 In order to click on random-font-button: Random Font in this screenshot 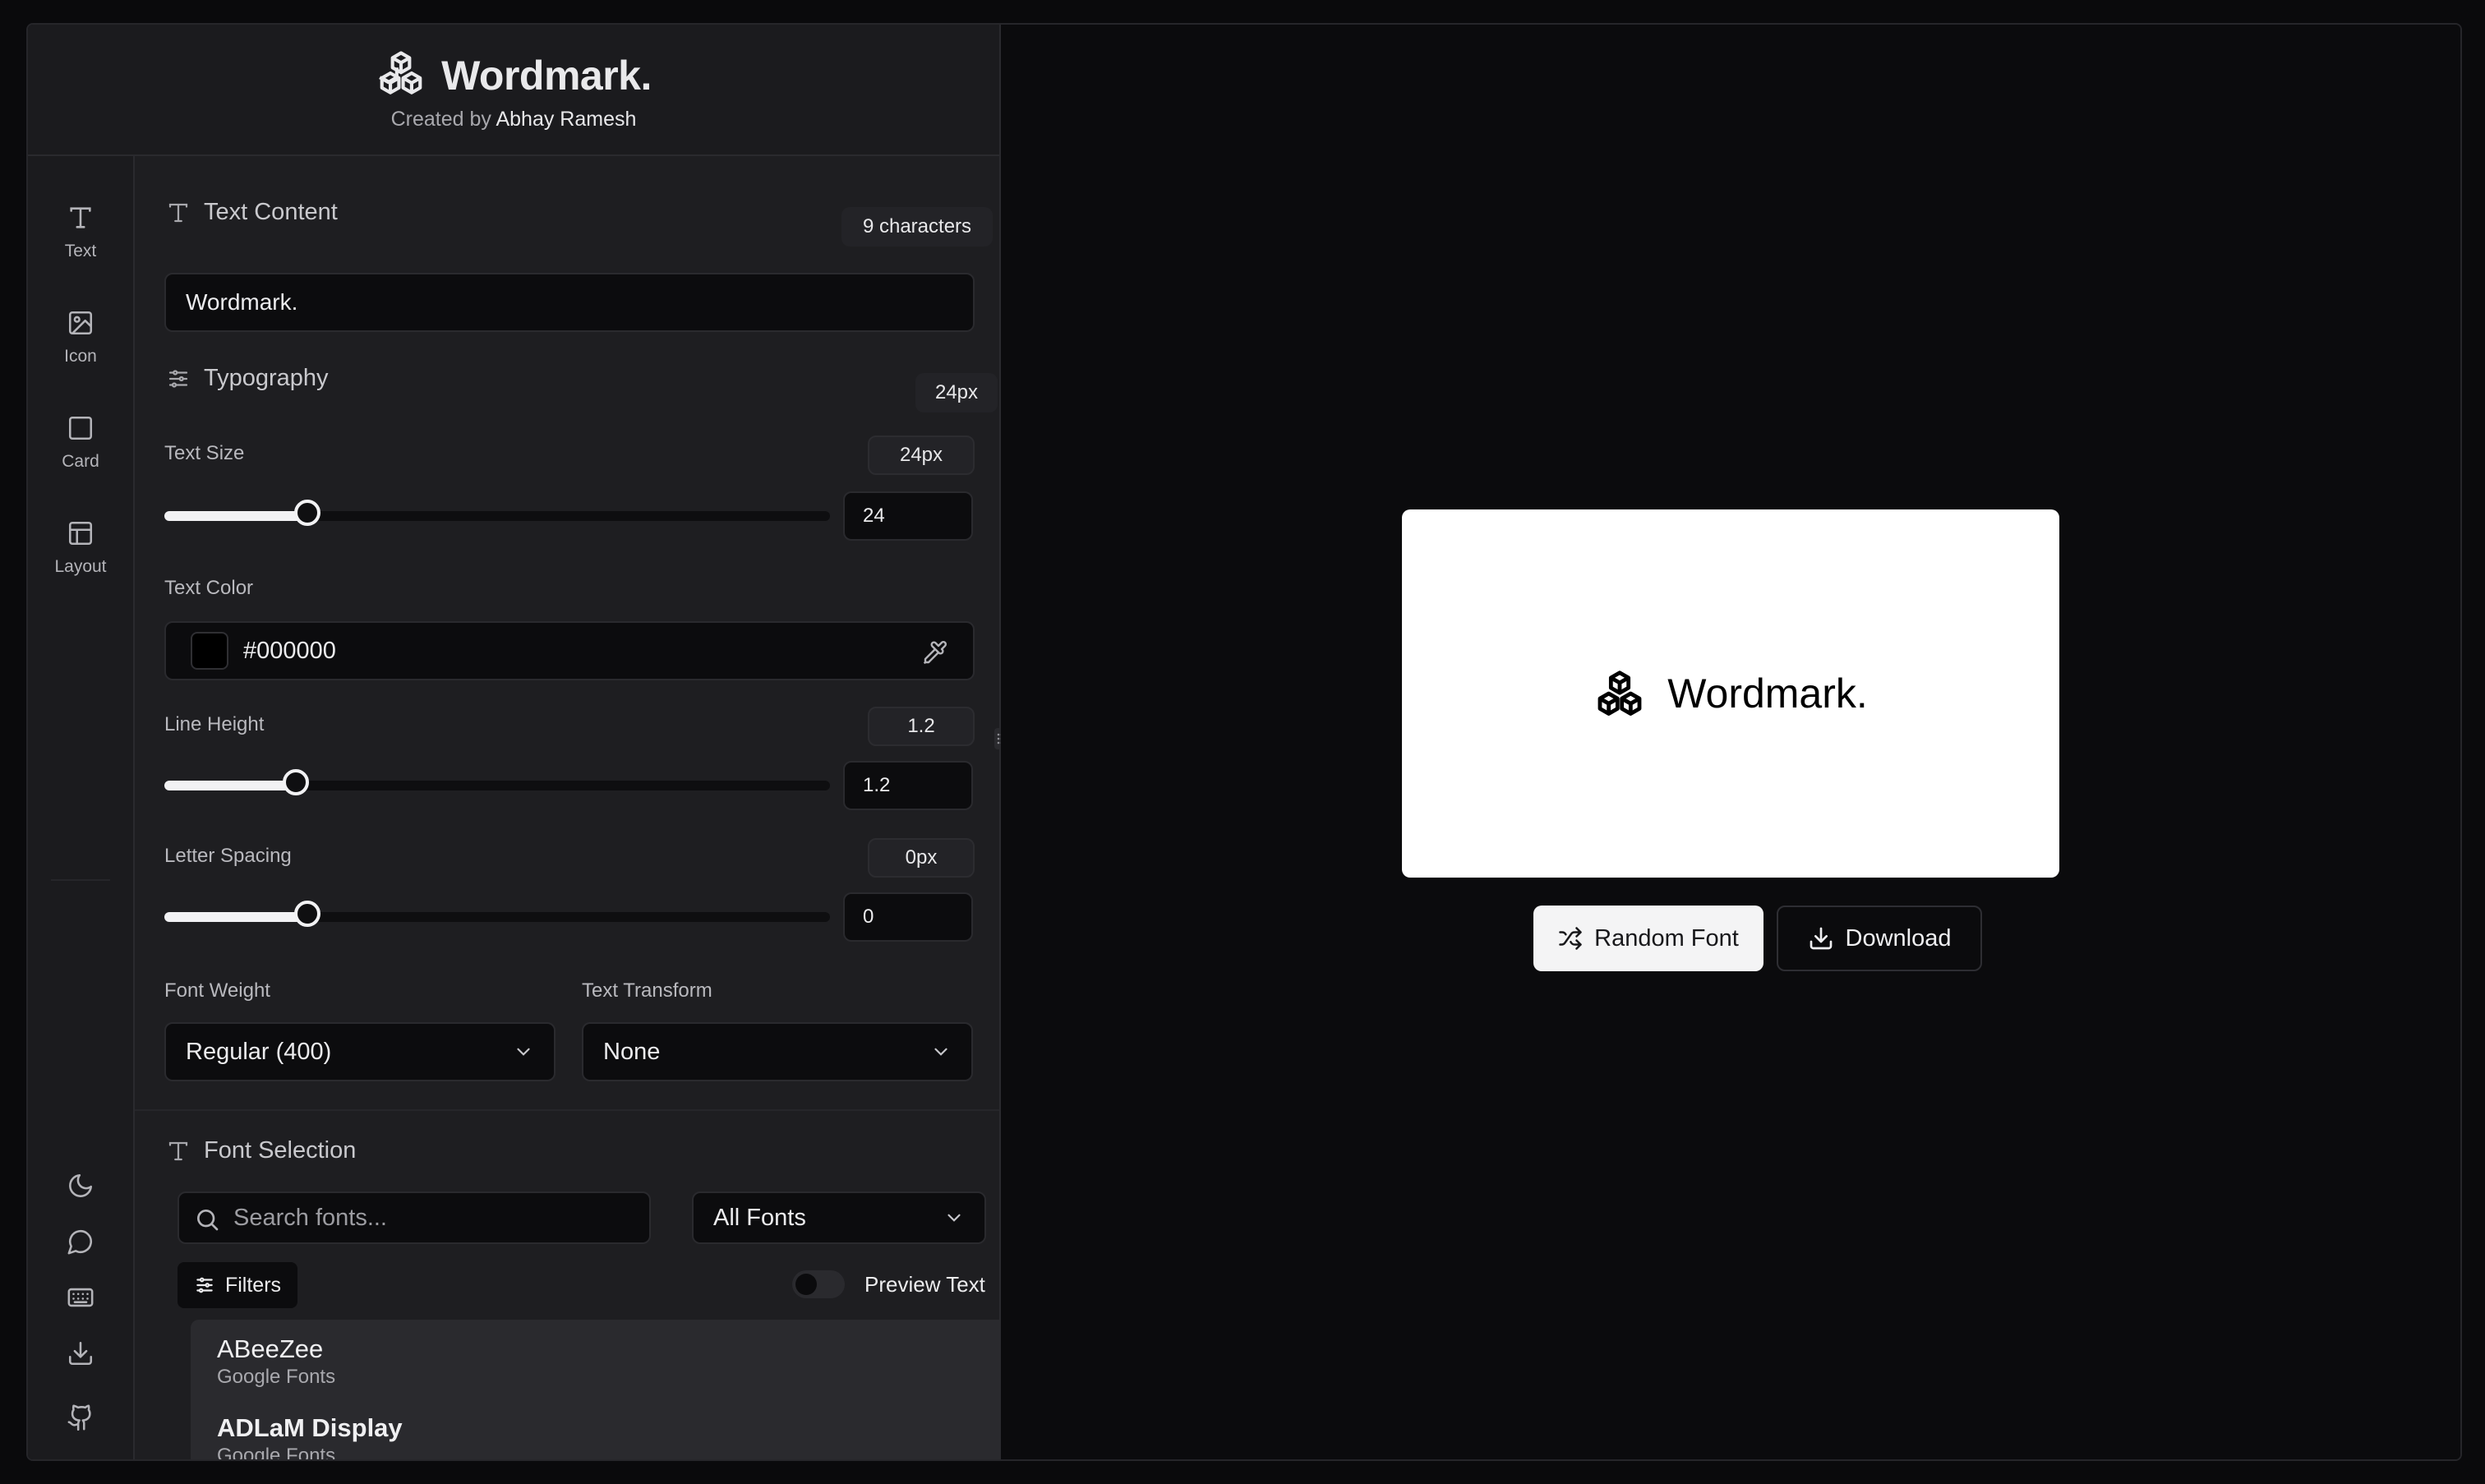, I will do `click(1648, 938)`.